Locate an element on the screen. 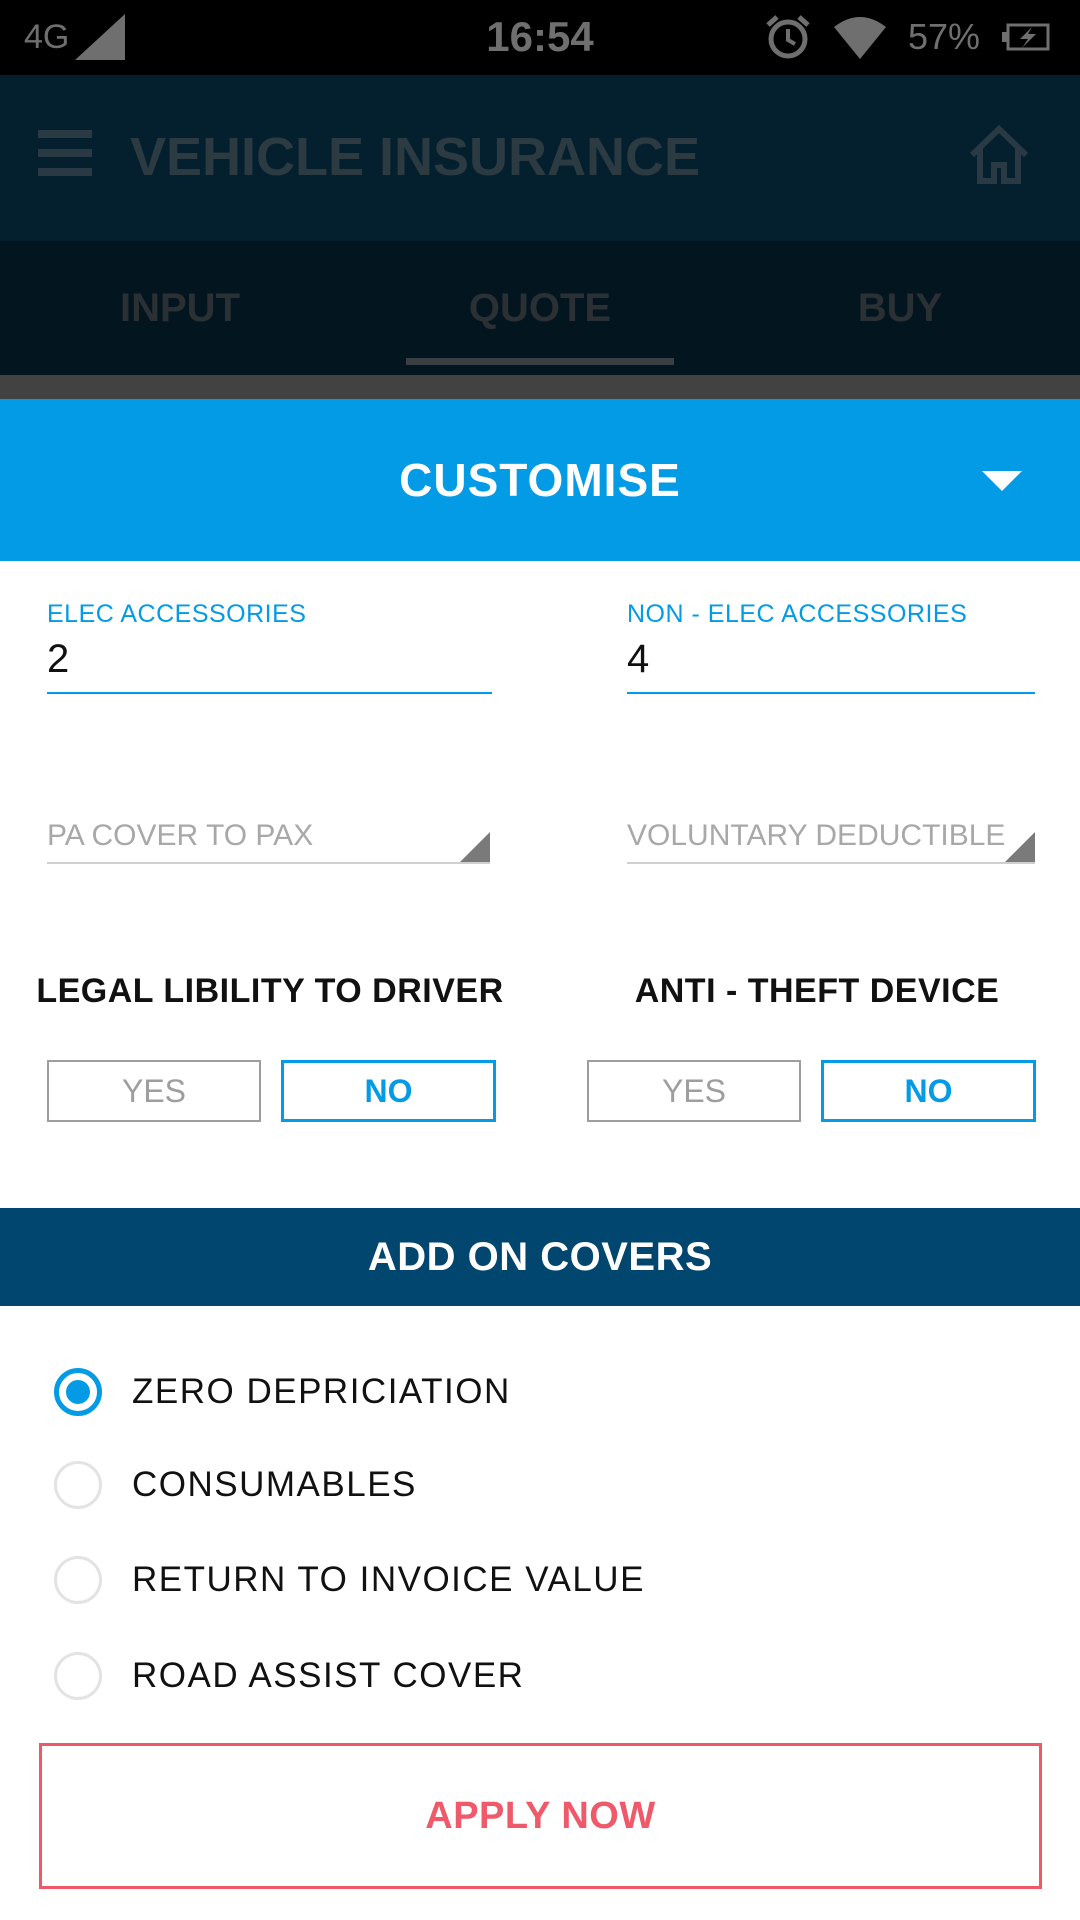 The image size is (1080, 1920). tab-bar: INPUT QUOTE BUY is located at coordinates (540, 308).